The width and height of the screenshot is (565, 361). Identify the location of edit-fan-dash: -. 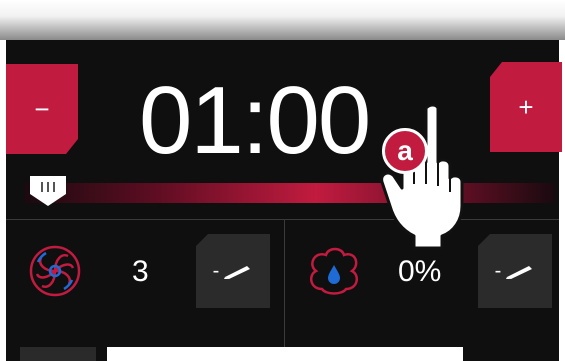
(216, 270).